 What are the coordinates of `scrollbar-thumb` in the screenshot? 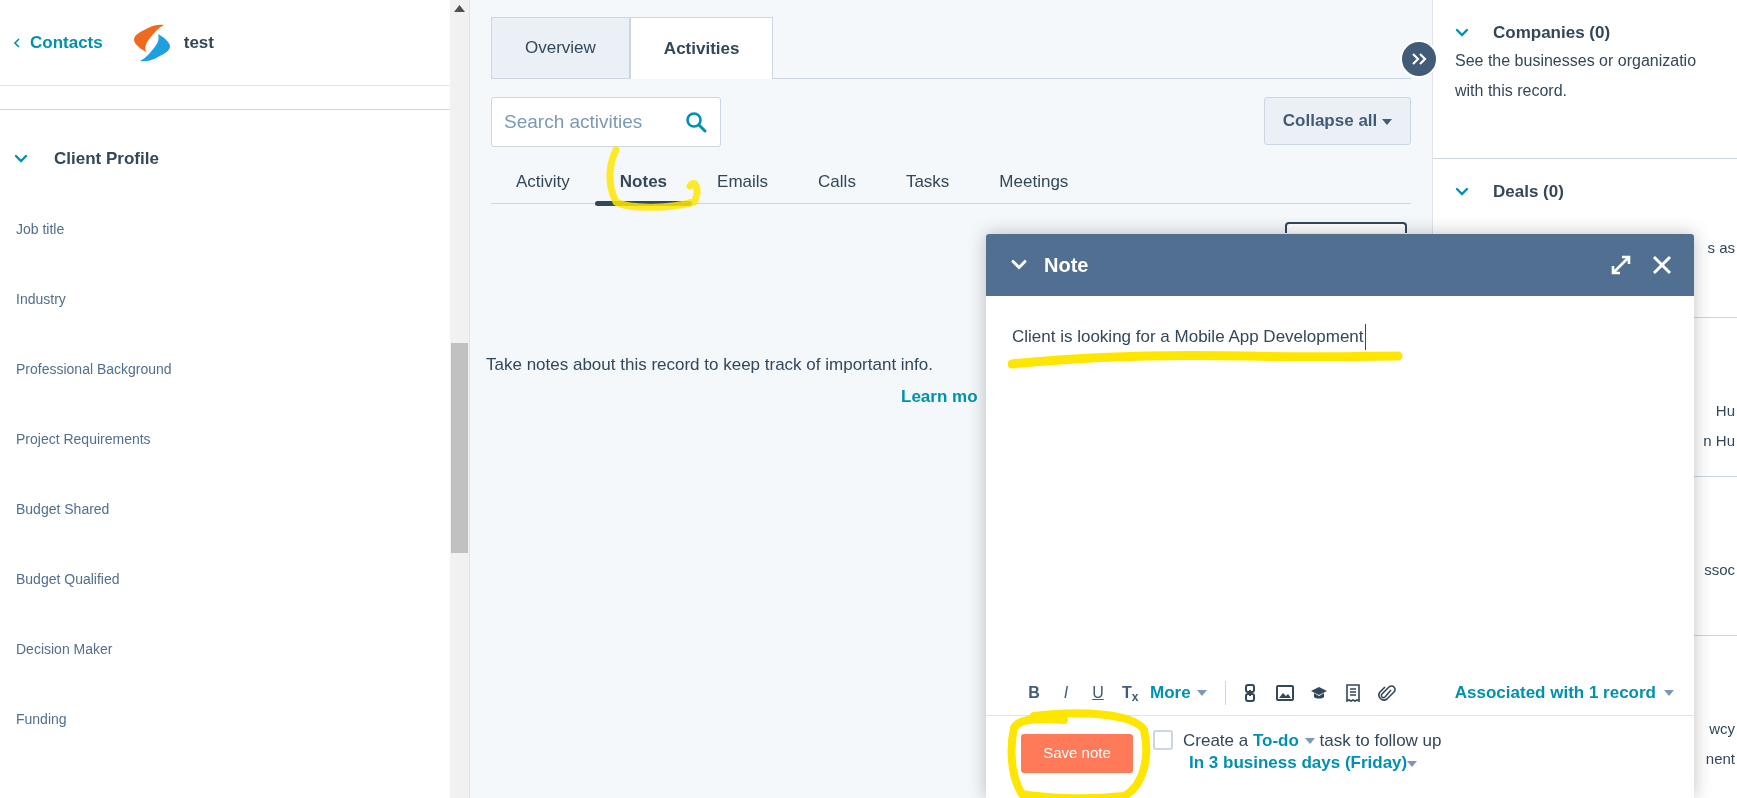 It's located at (459, 448).